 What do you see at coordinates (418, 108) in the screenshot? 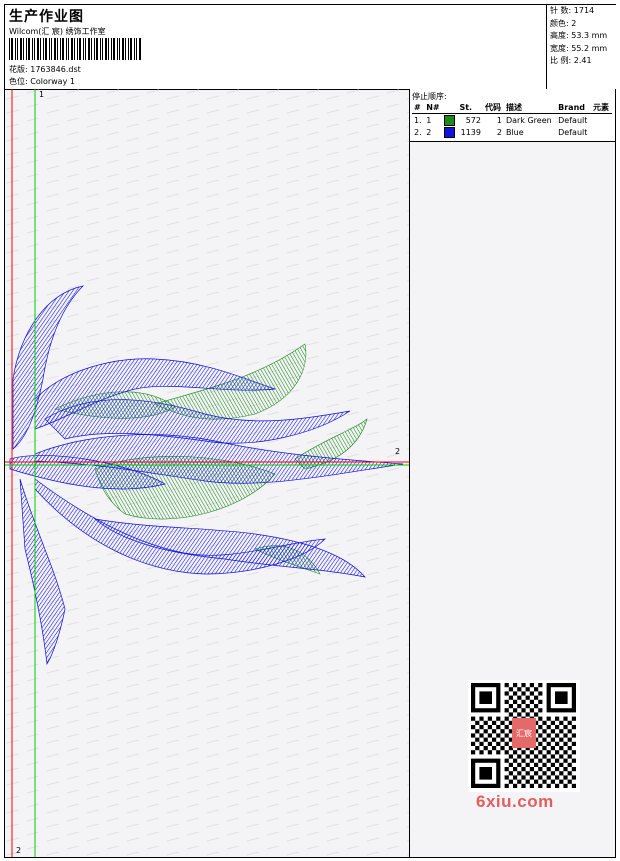
I see `col-index: #` at bounding box center [418, 108].